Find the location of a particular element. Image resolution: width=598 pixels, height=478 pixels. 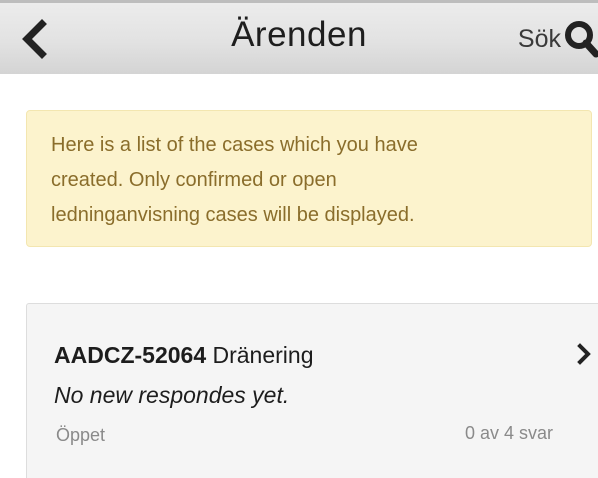

case-title: AADCZ-52064 Dränering is located at coordinates (184, 355).